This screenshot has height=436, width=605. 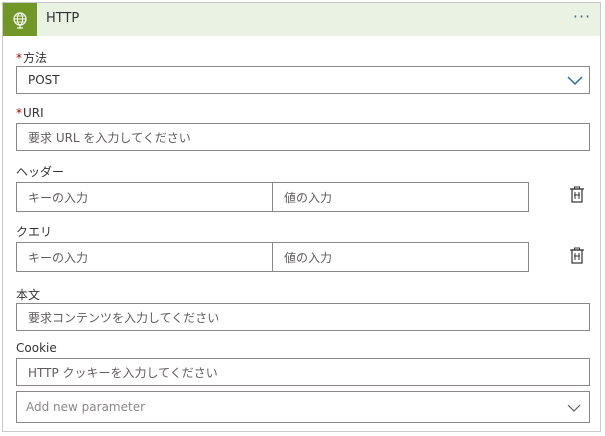 What do you see at coordinates (35, 58) in the screenshot?
I see `method-label-text: 方法` at bounding box center [35, 58].